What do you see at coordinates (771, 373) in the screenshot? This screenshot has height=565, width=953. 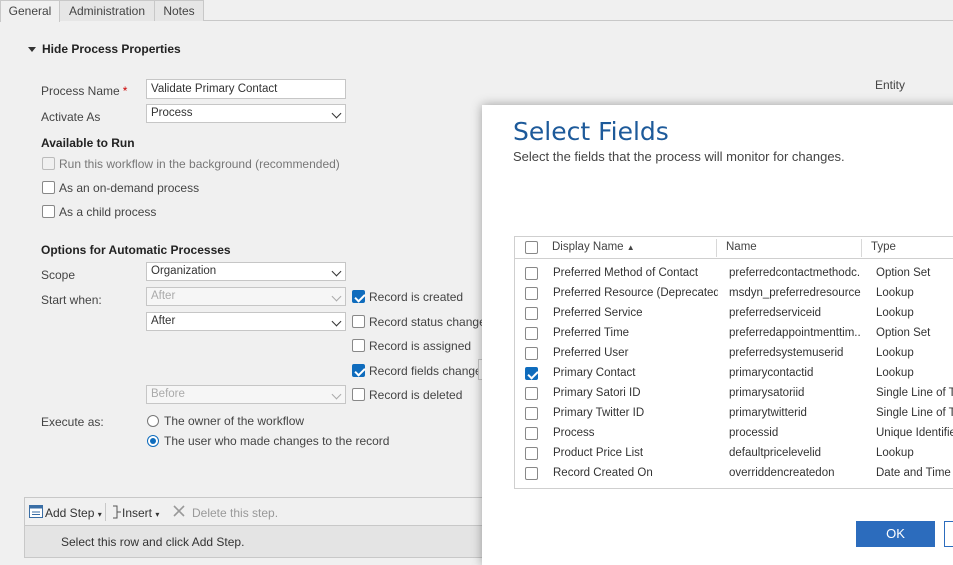 I see `cell-name: primarycontactid` at bounding box center [771, 373].